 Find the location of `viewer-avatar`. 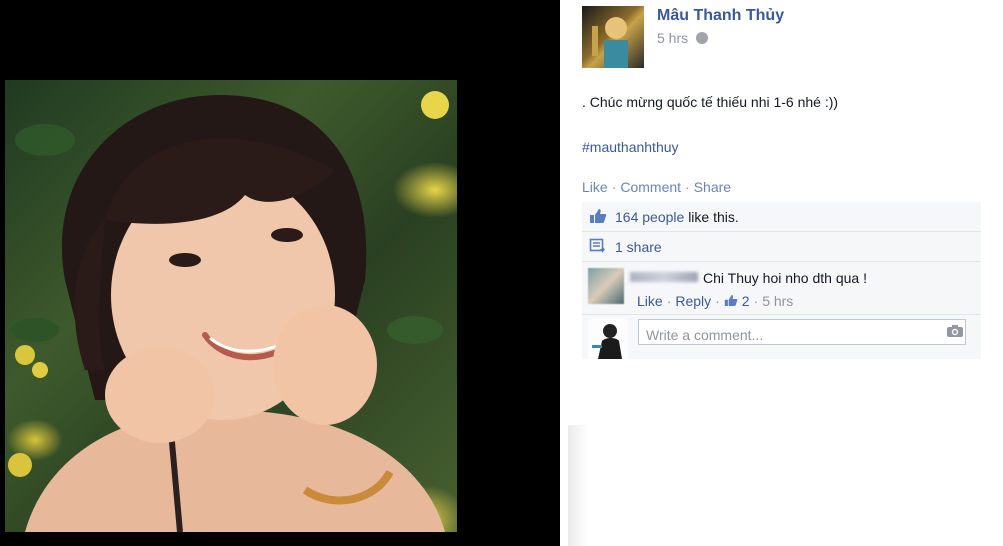

viewer-avatar is located at coordinates (608, 339).